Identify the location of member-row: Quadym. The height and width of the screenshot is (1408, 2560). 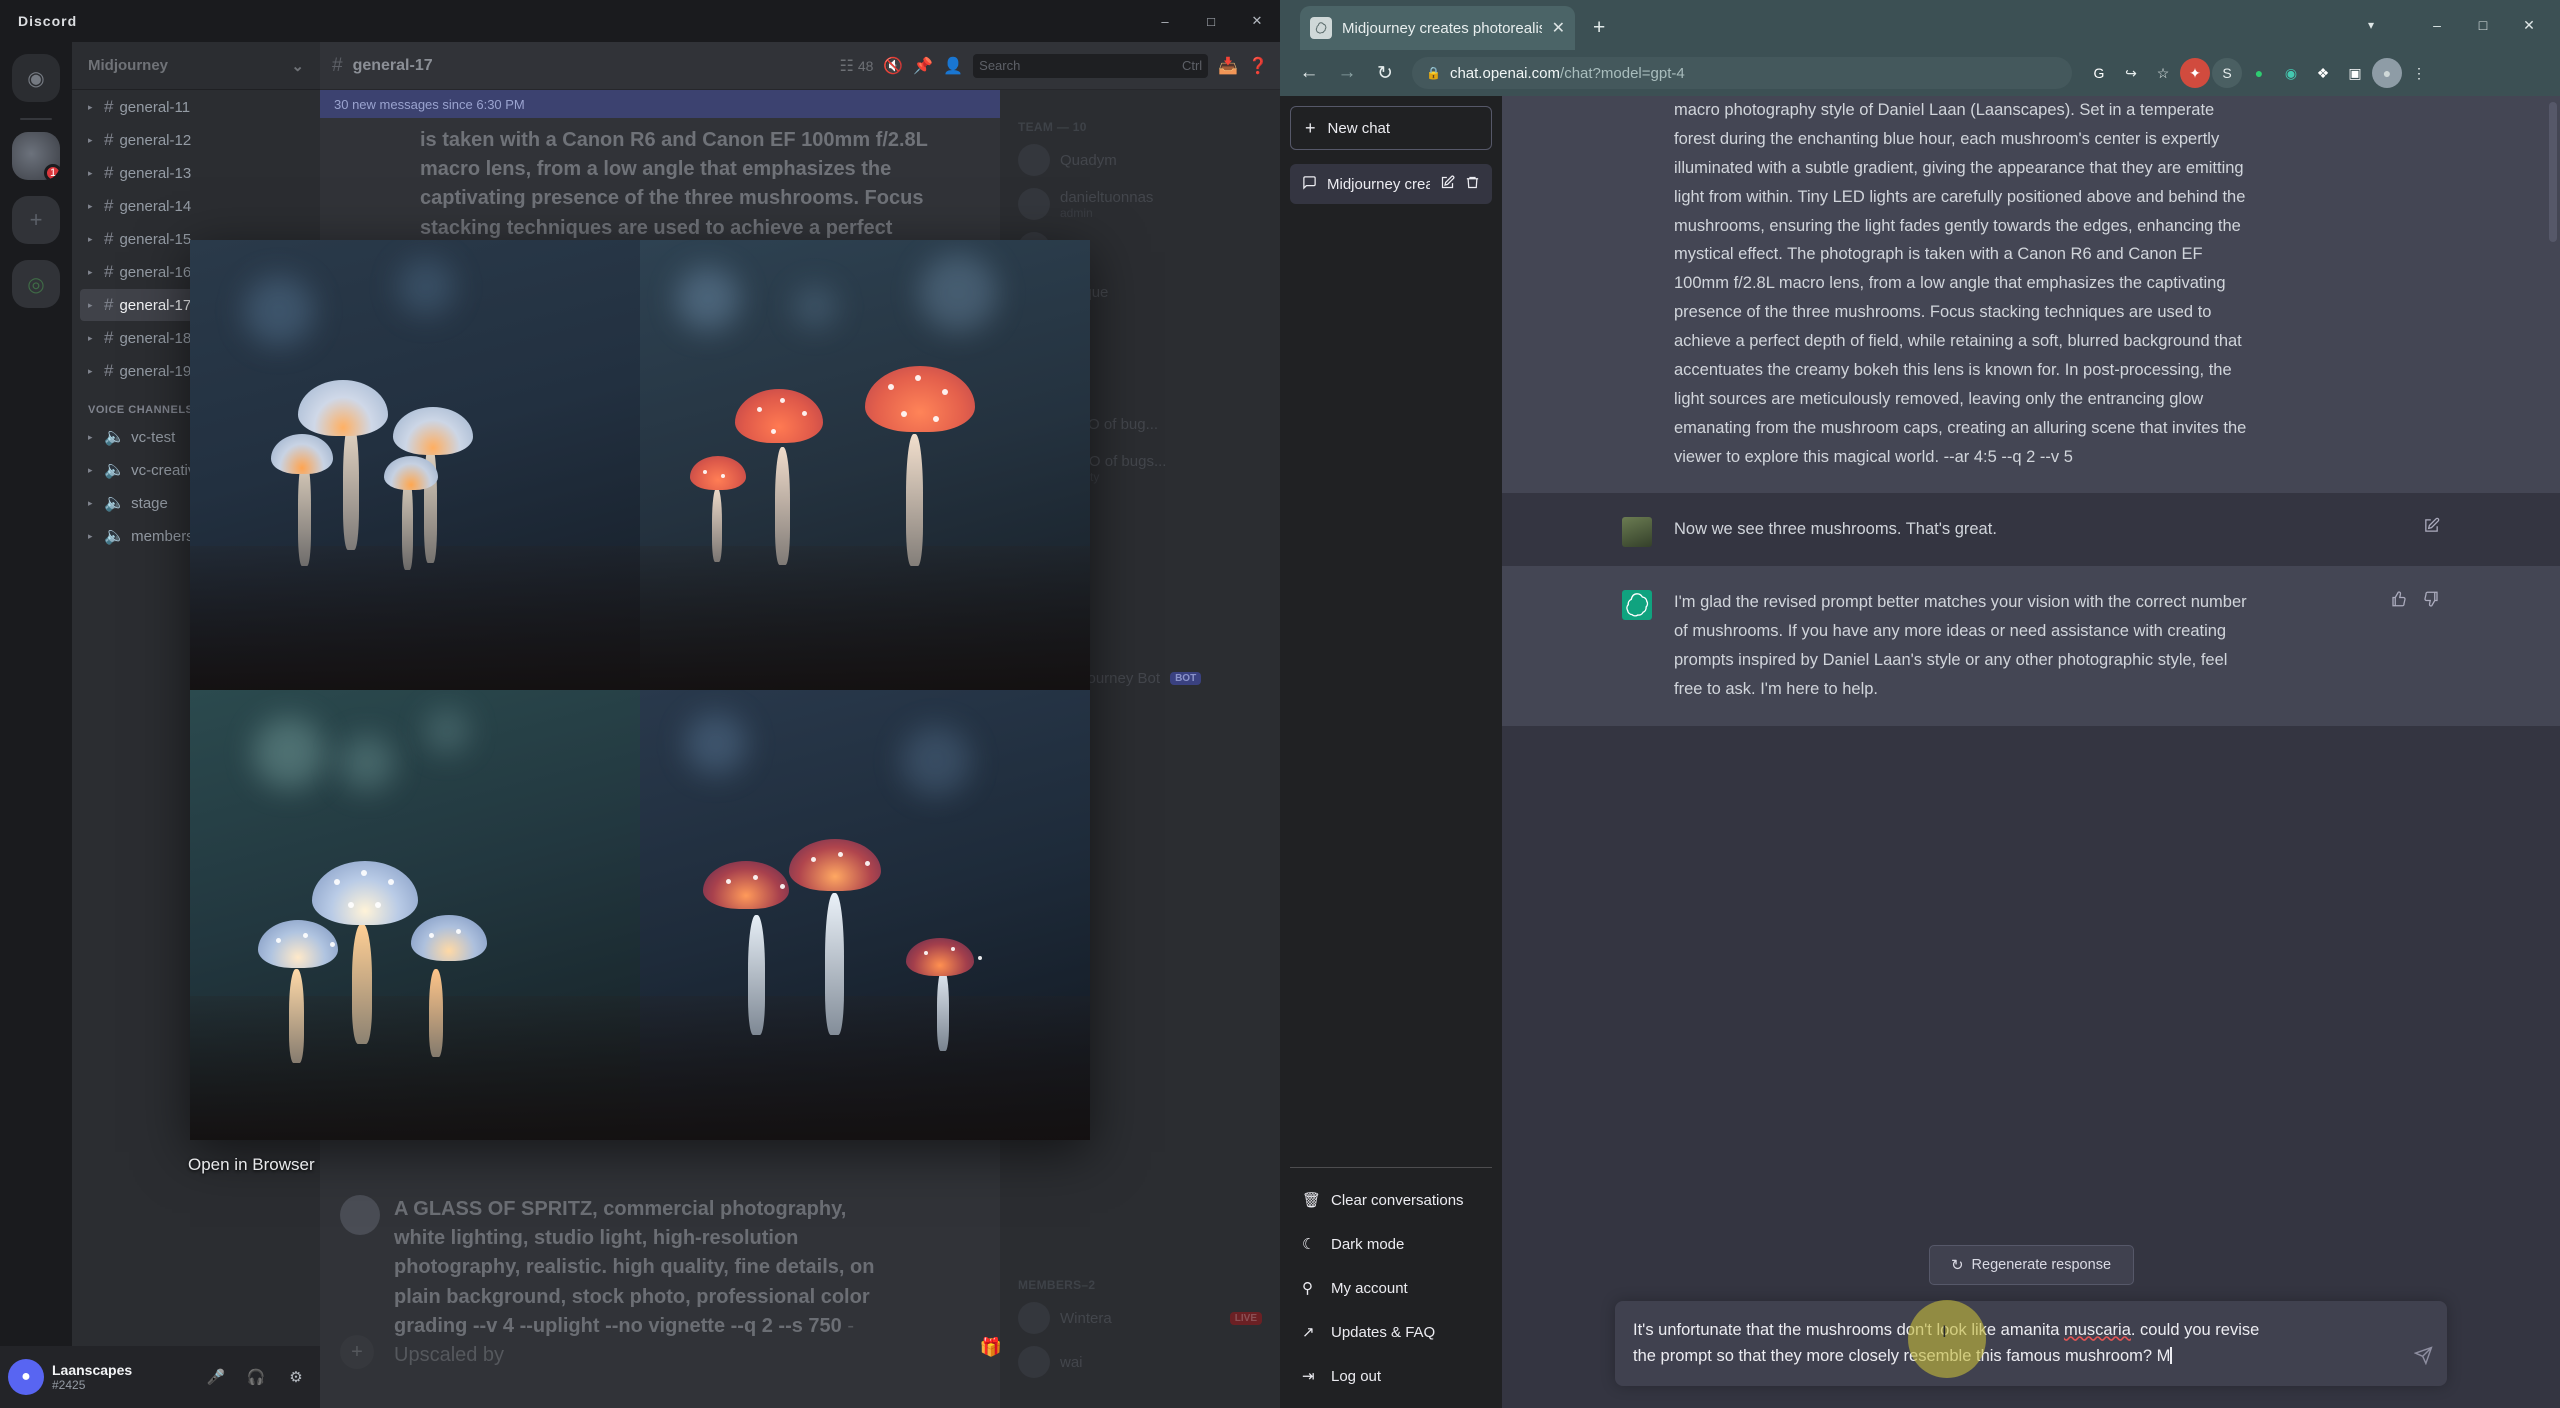
(1140, 160).